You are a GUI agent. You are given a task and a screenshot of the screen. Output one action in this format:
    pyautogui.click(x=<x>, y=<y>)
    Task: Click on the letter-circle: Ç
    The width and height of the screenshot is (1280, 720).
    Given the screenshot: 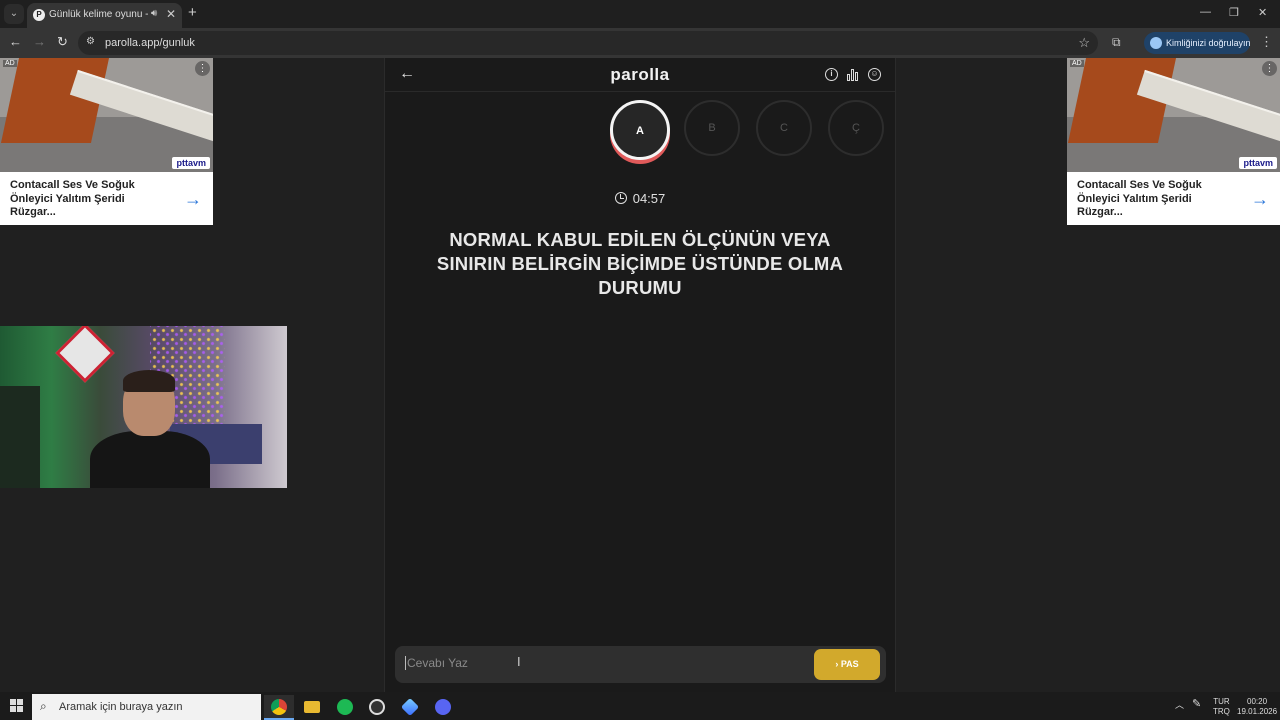 What is the action you would take?
    pyautogui.click(x=856, y=128)
    